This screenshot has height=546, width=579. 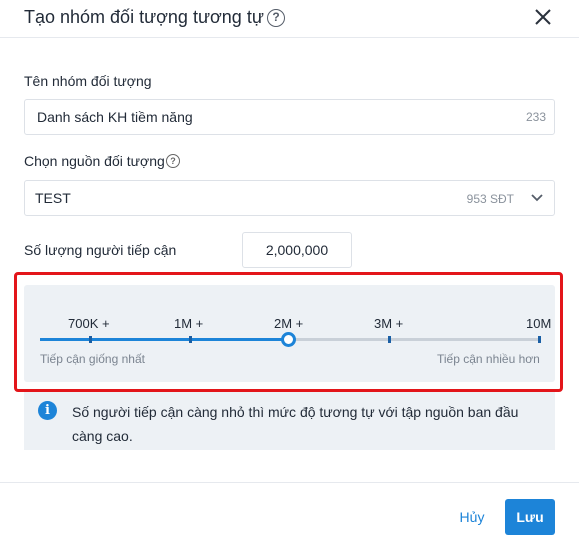 What do you see at coordinates (289, 482) in the screenshot?
I see `footer-divider` at bounding box center [289, 482].